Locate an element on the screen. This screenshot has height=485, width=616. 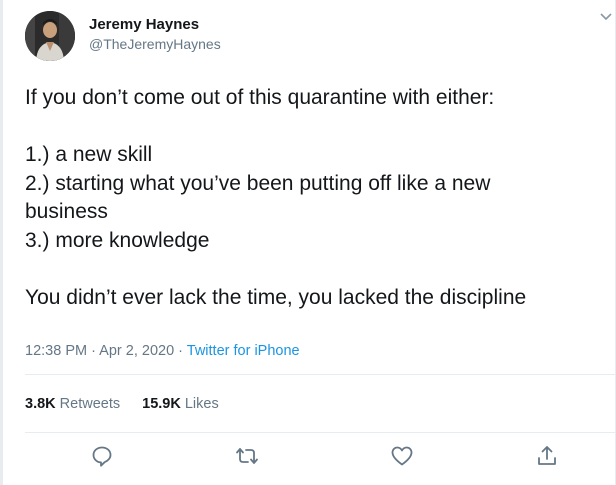
share-icon is located at coordinates (547, 455).